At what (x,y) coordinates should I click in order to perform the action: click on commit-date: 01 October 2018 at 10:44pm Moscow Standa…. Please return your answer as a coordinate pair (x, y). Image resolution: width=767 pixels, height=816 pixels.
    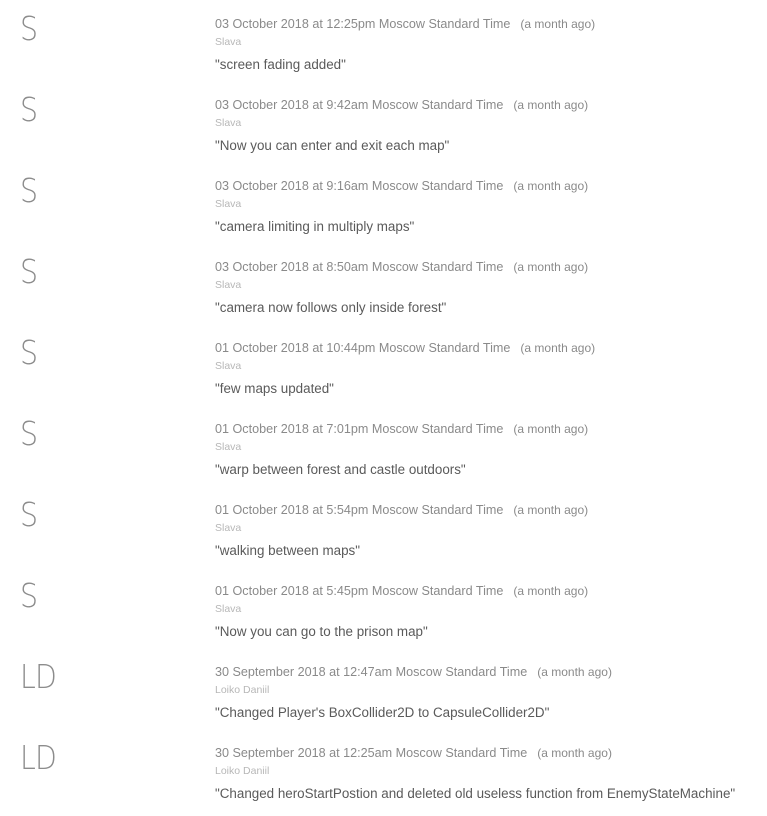
    Looking at the image, I should click on (363, 348).